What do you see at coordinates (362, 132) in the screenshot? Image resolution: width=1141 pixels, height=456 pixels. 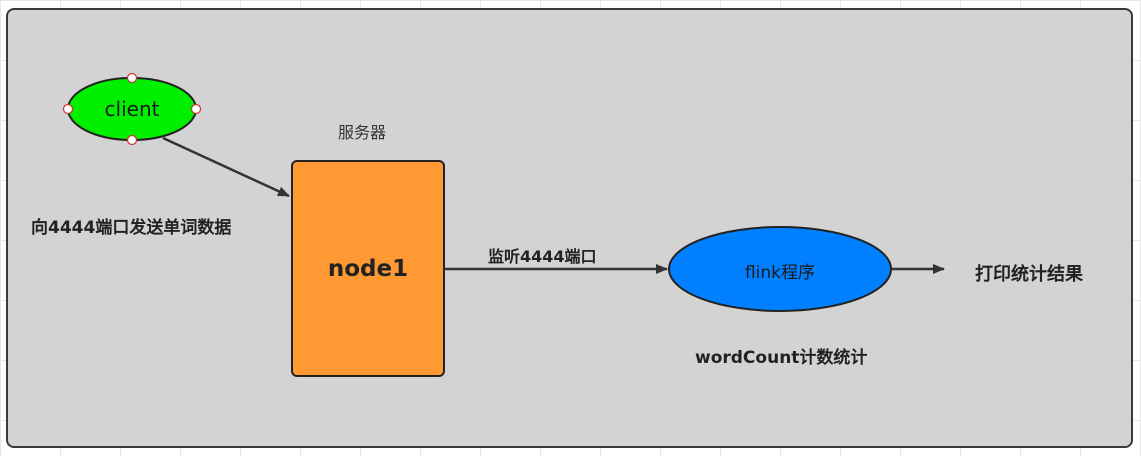 I see `server-caption: 服务器` at bounding box center [362, 132].